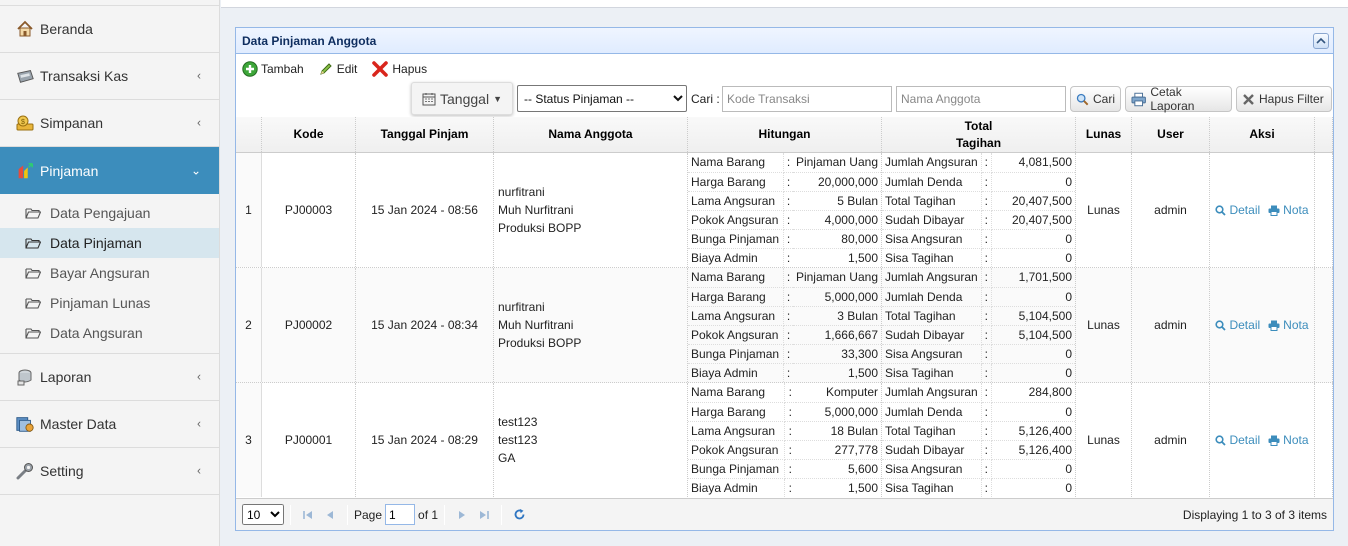  I want to click on cetak-laporan-button: Cetak Laporan, so click(1178, 99).